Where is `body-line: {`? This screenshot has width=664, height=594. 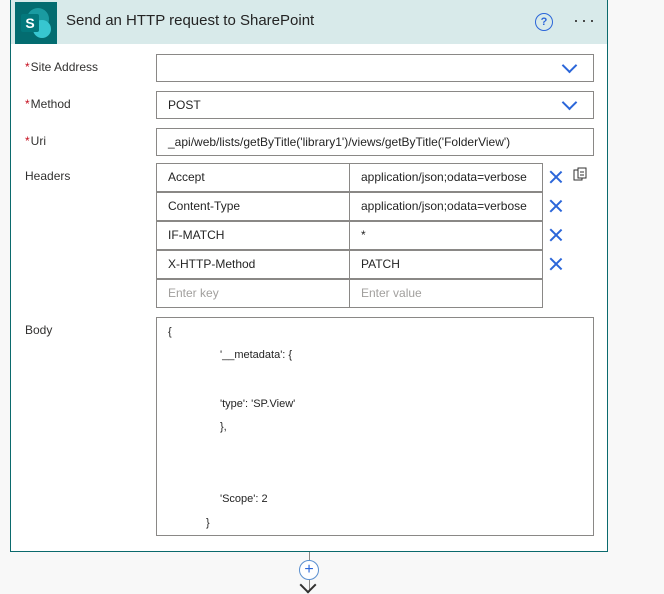
body-line: { is located at coordinates (170, 332).